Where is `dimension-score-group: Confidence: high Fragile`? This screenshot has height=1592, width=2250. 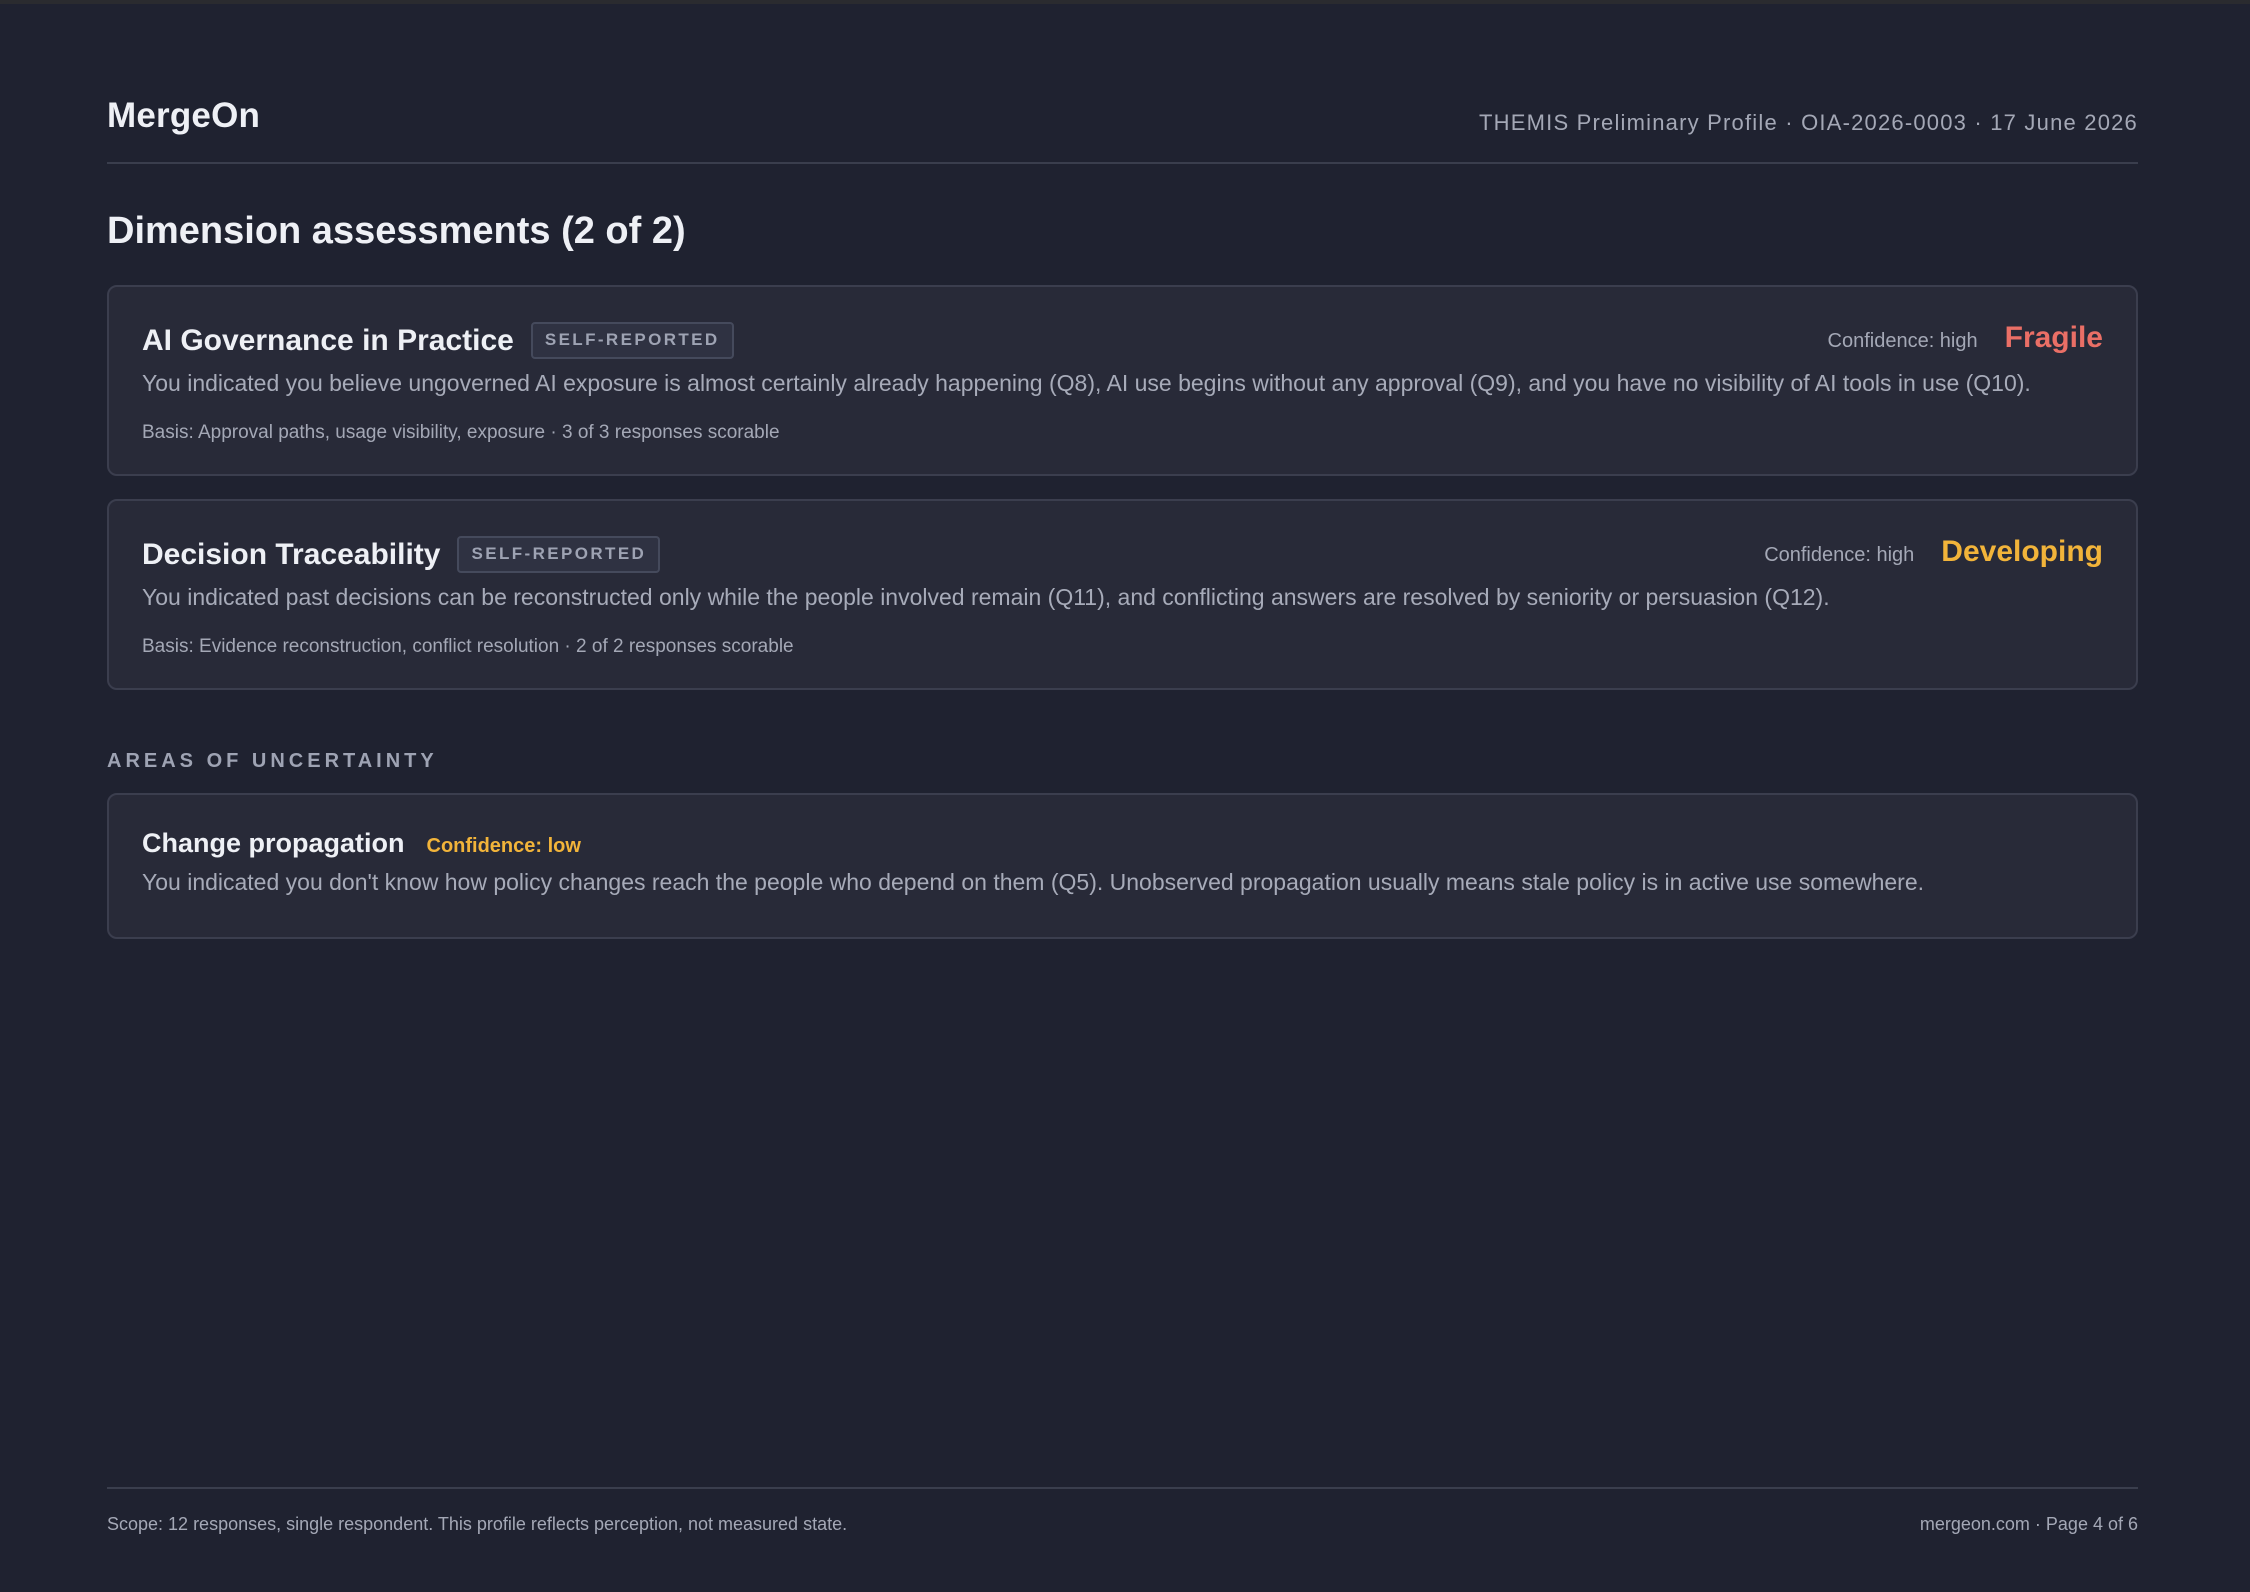 dimension-score-group: Confidence: high Fragile is located at coordinates (1965, 338).